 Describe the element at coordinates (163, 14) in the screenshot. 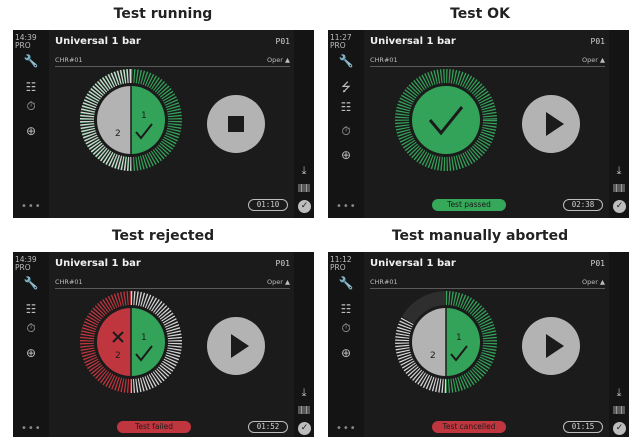

I see `caption-test-running: Test running` at that location.